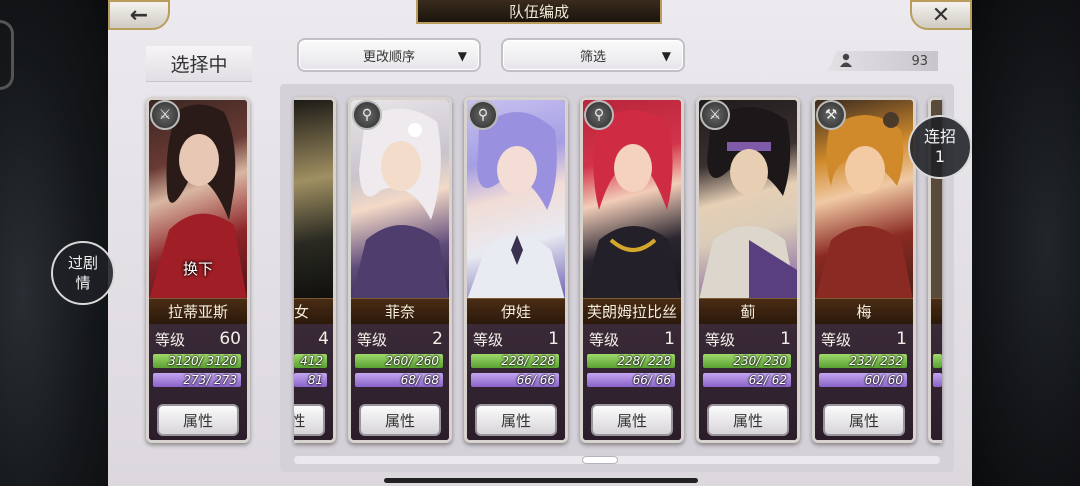 Image resolution: width=1080 pixels, height=486 pixels. I want to click on character-name: 芙朗姆拉比丝, so click(632, 311).